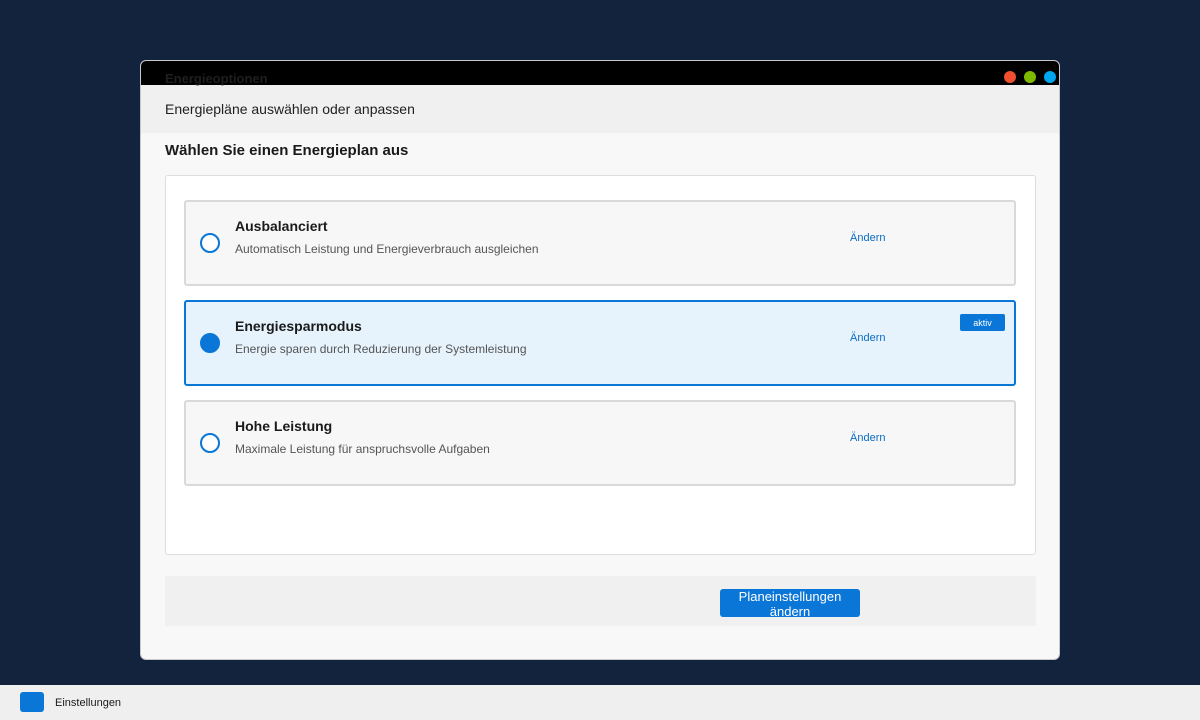  Describe the element at coordinates (281, 226) in the screenshot. I see `plan-name: Ausbalanciert` at that location.